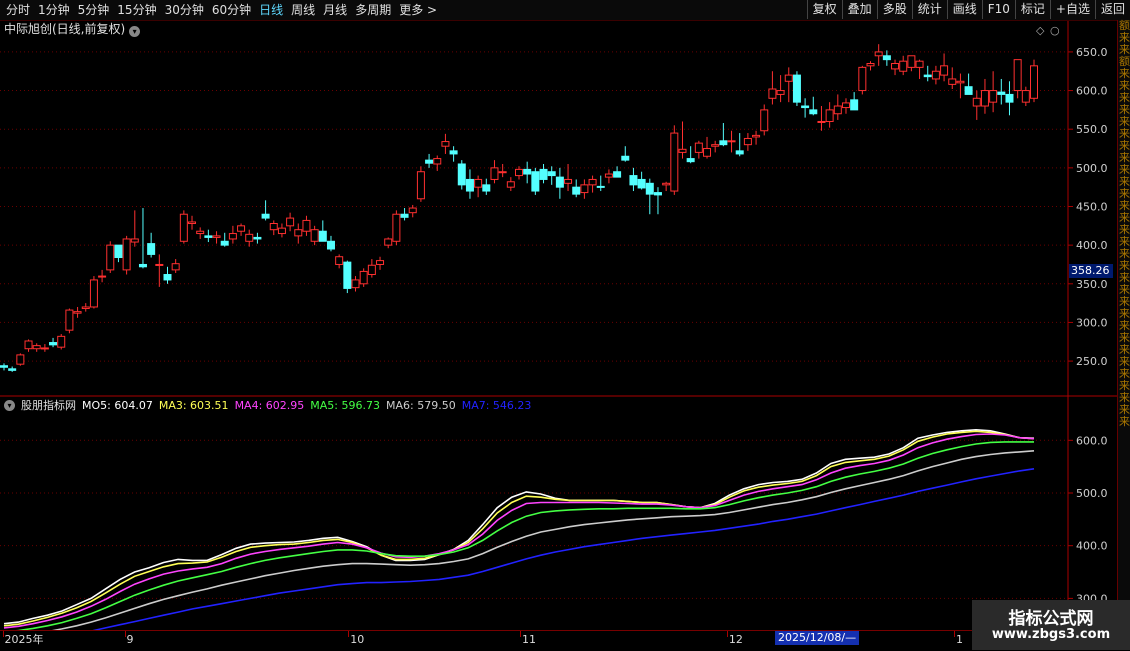 This screenshot has height=651, width=1130. Describe the element at coordinates (48, 405) in the screenshot. I see `indicator-name: 股朋指标网` at that location.